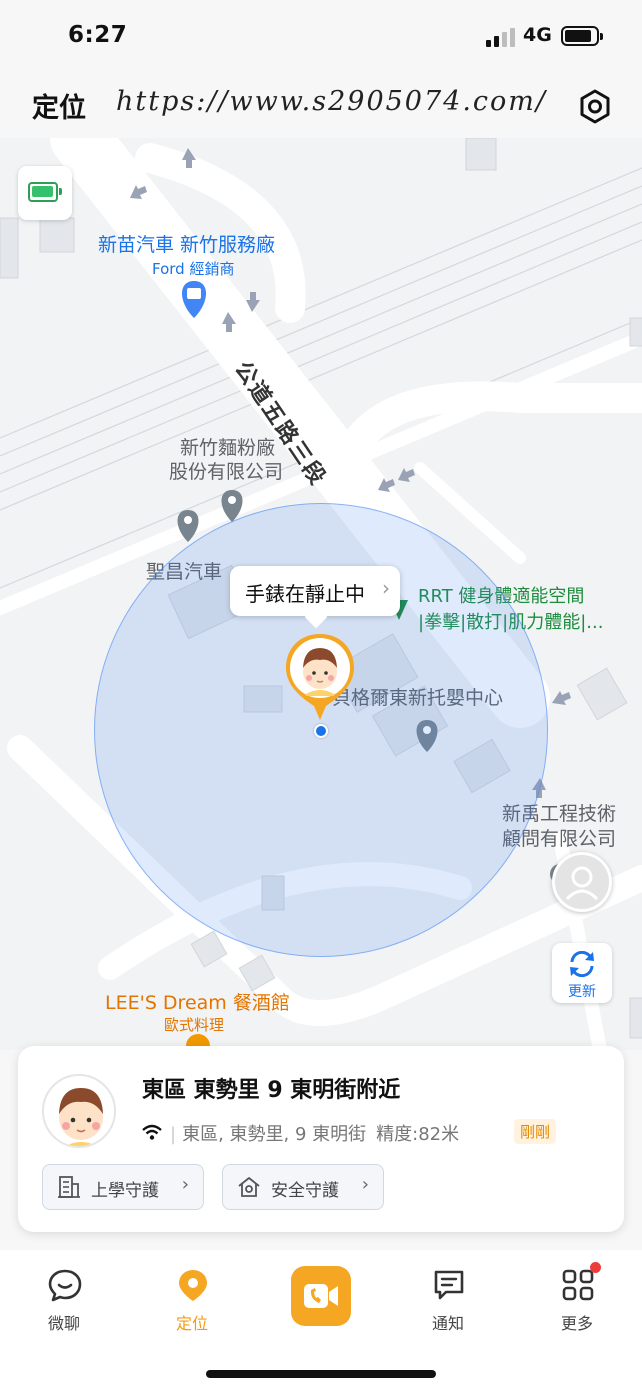 This screenshot has height=1389, width=642. What do you see at coordinates (582, 992) in the screenshot?
I see `refresh-label: 更新` at bounding box center [582, 992].